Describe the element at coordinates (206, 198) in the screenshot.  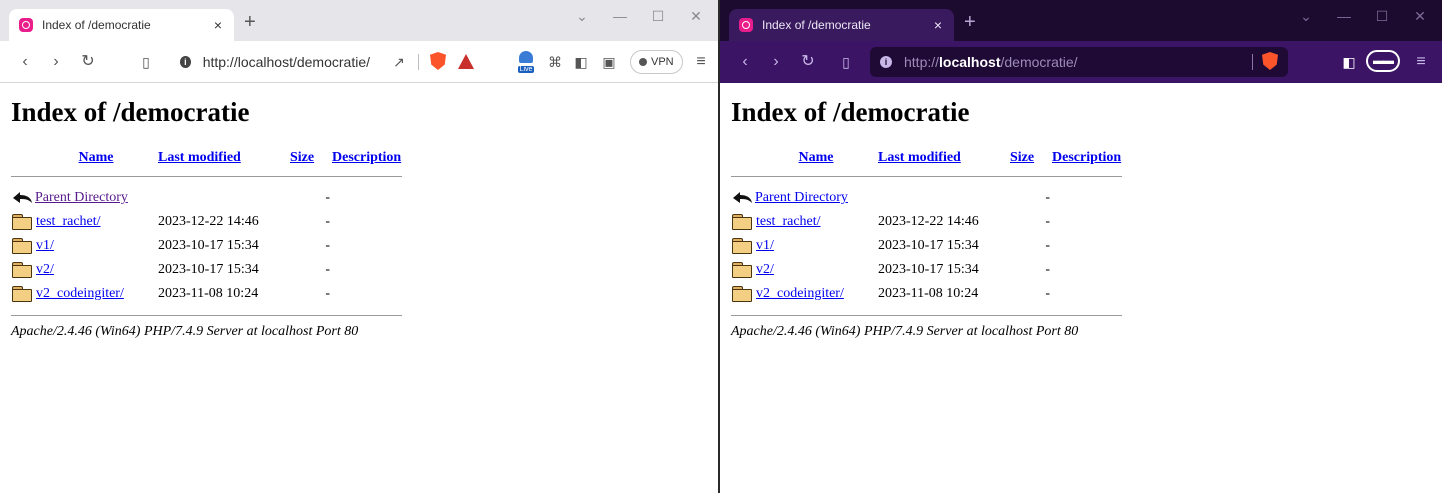
I see `table-row: Parent Directory -` at that location.